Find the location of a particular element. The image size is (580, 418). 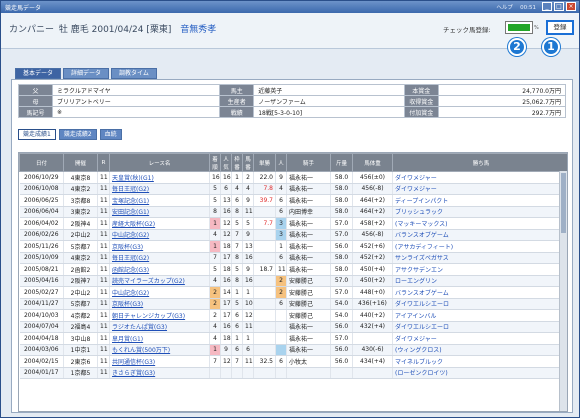

tab-basic-data: 基本データ is located at coordinates (38, 73).